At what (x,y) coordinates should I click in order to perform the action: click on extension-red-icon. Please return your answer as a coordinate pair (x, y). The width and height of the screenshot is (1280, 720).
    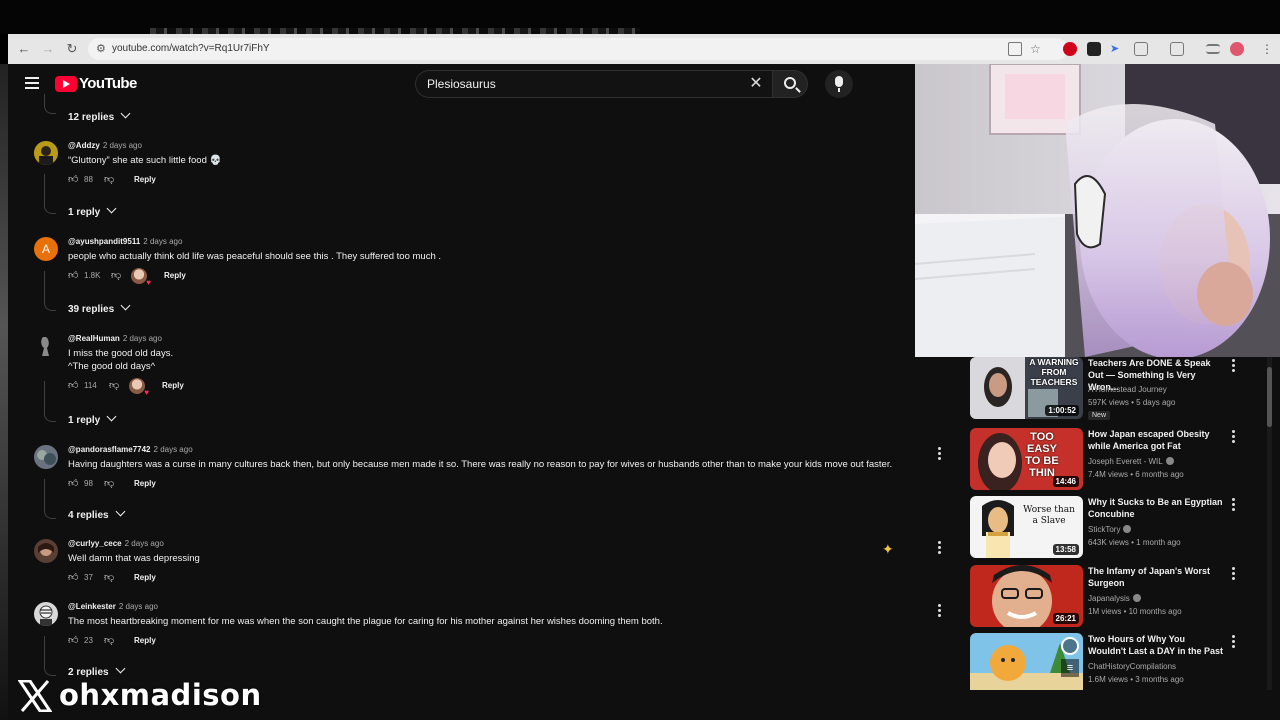
    Looking at the image, I should click on (1070, 49).